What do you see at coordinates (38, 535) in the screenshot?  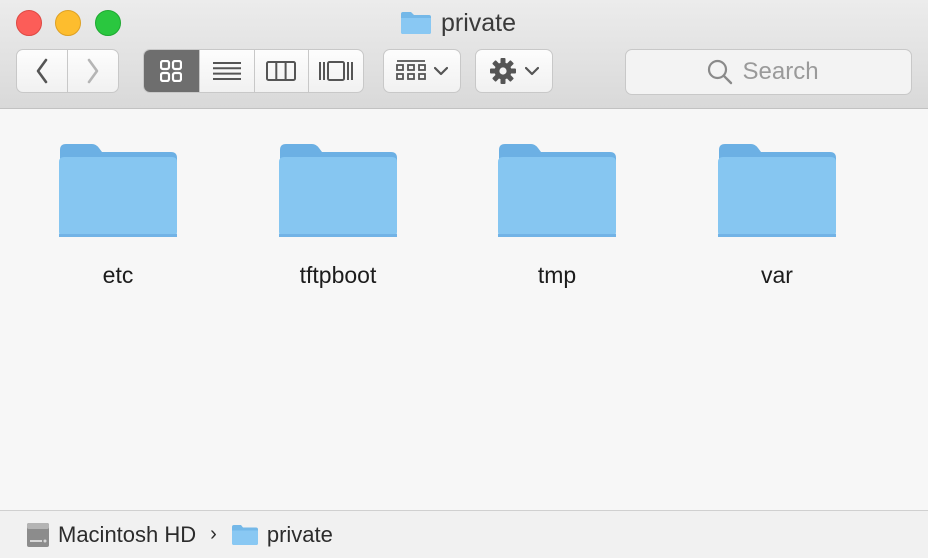 I see `hard-drive-icon` at bounding box center [38, 535].